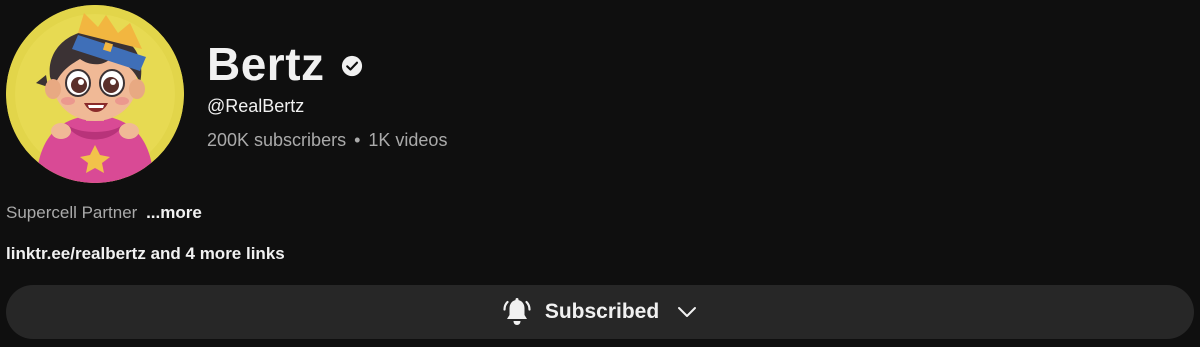 The image size is (1200, 347). What do you see at coordinates (256, 106) in the screenshot?
I see `channel-handle: @RealBertz` at bounding box center [256, 106].